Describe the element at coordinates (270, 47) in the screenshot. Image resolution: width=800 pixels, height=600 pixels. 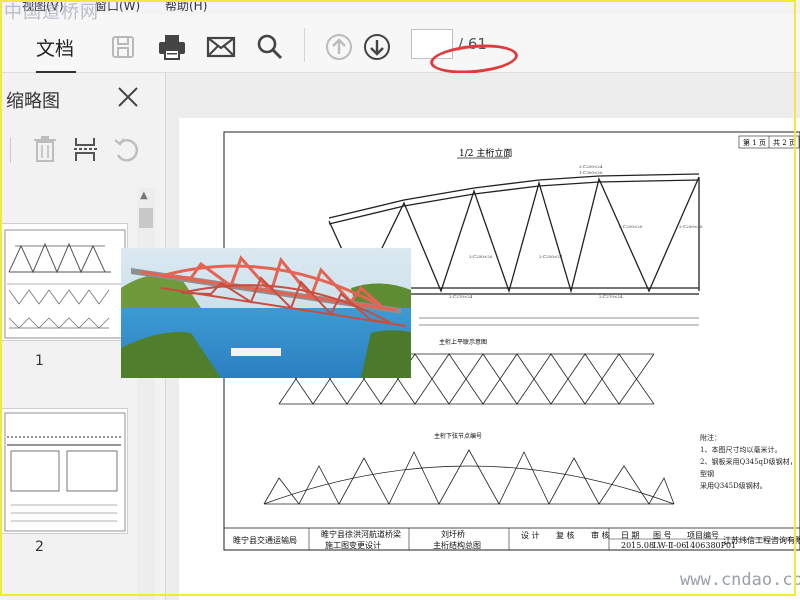
I see `search-icon` at that location.